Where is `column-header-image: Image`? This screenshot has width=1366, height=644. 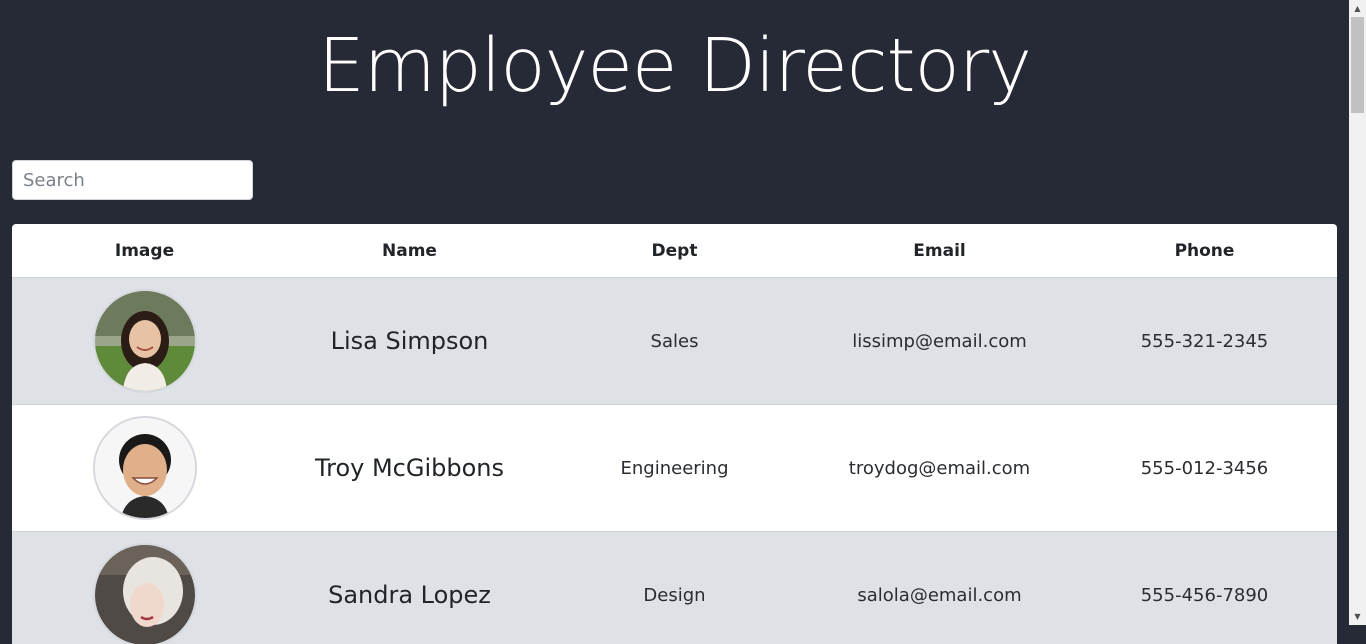 column-header-image: Image is located at coordinates (144, 250).